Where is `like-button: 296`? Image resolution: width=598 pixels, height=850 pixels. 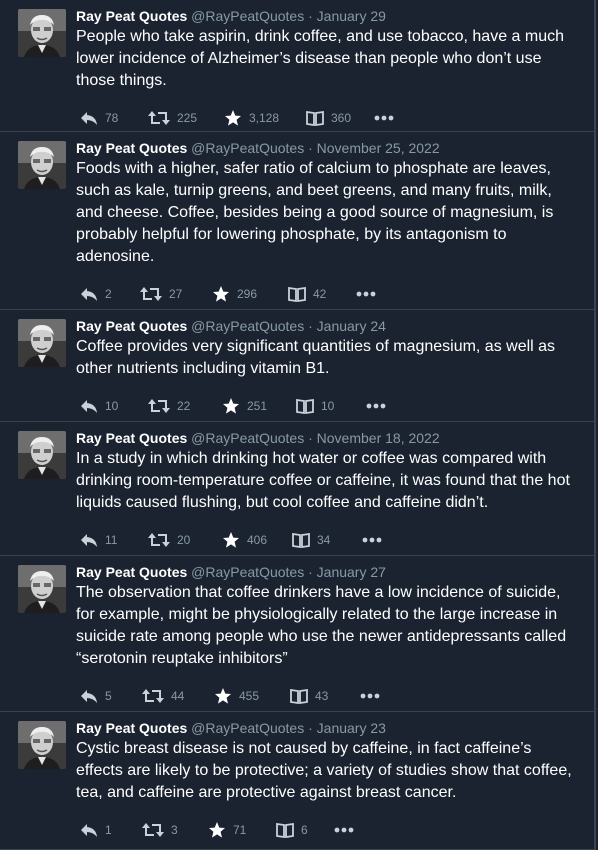 like-button: 296 is located at coordinates (250, 294).